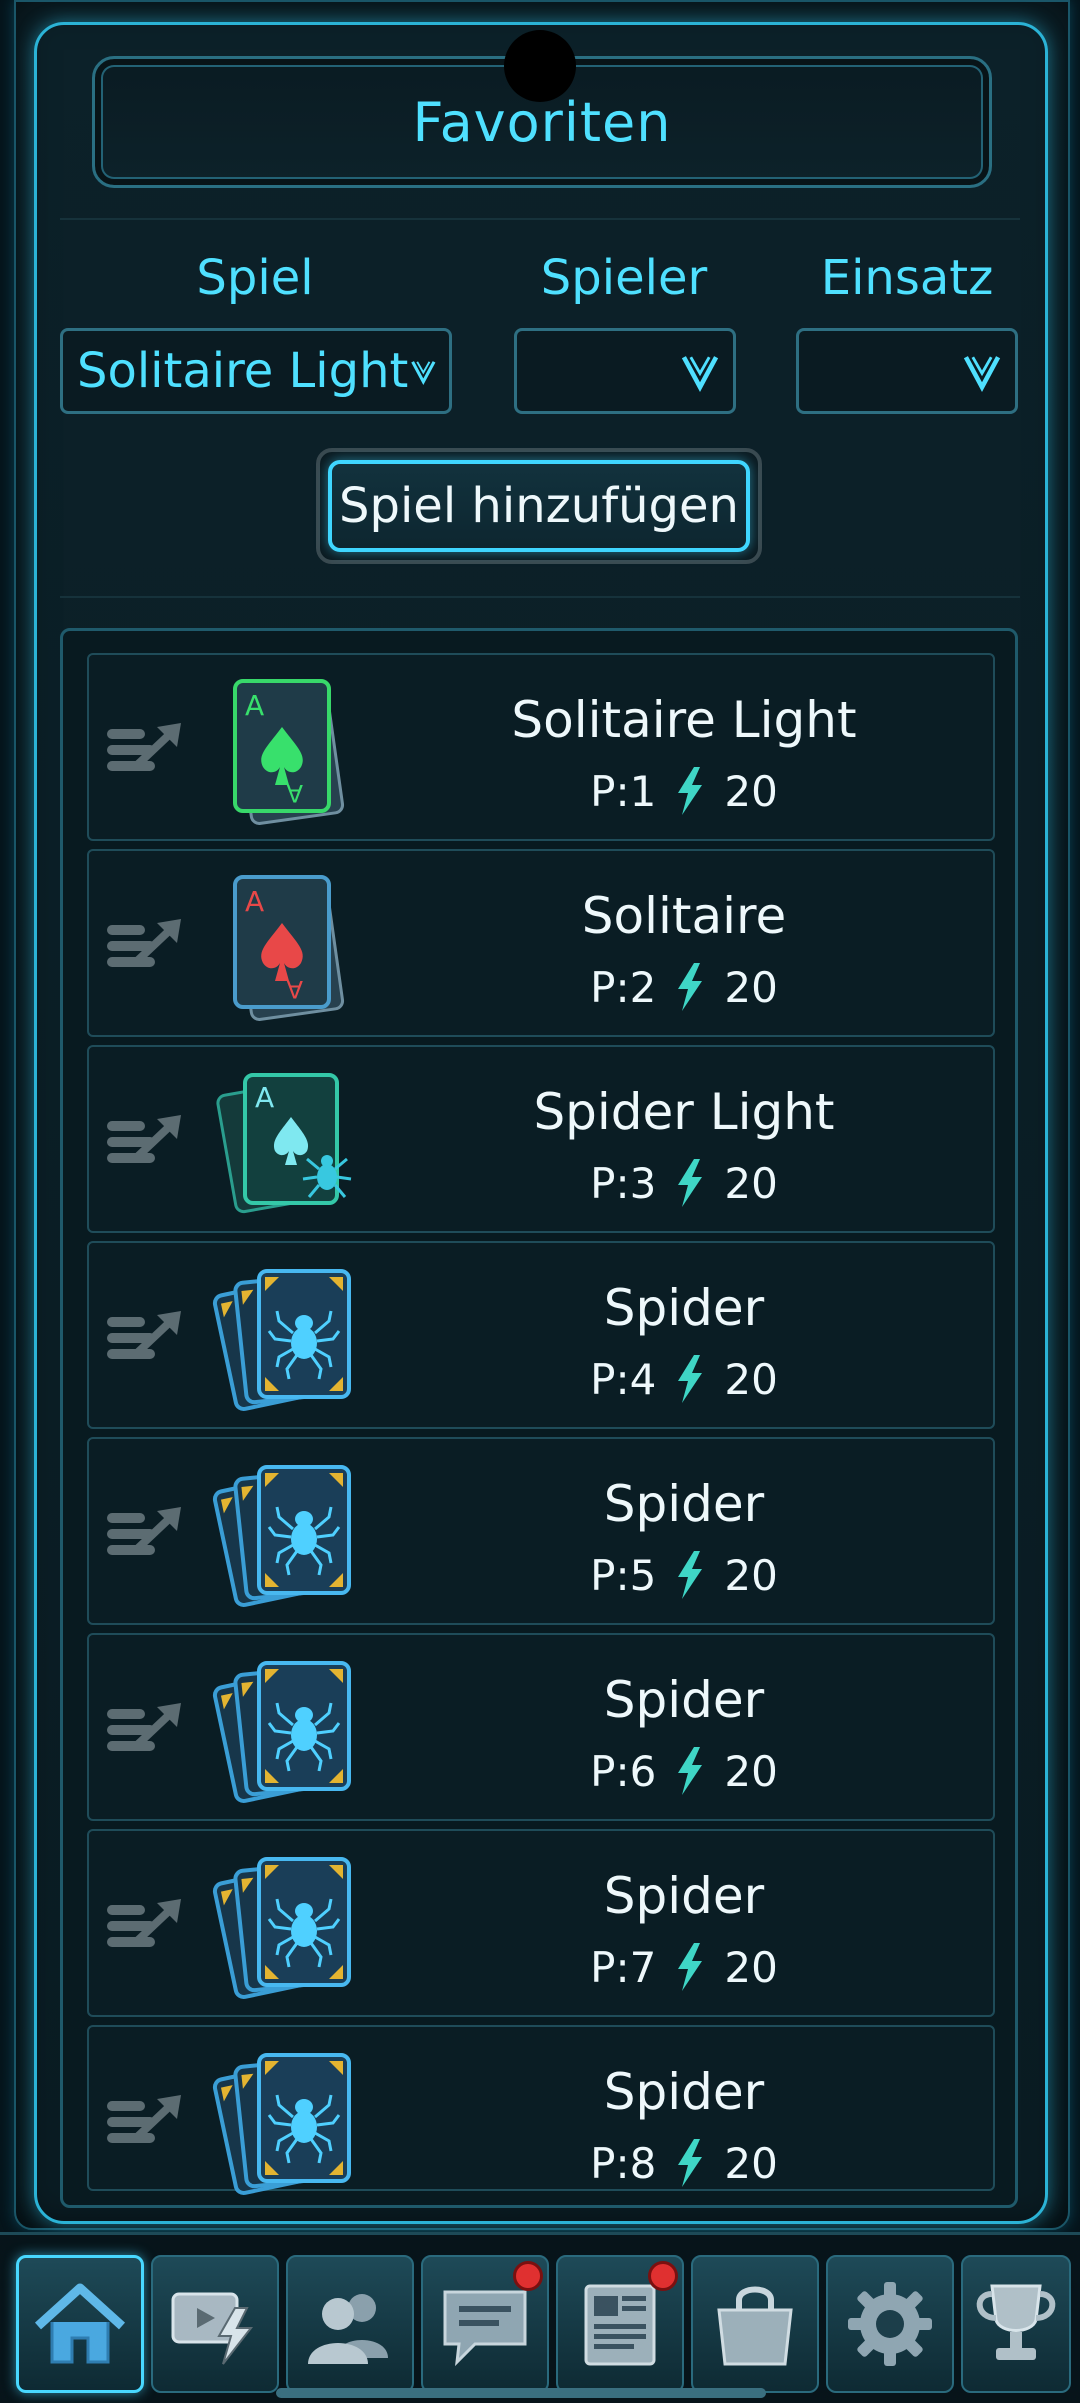  What do you see at coordinates (623, 987) in the screenshot?
I see `player-count: P:2` at bounding box center [623, 987].